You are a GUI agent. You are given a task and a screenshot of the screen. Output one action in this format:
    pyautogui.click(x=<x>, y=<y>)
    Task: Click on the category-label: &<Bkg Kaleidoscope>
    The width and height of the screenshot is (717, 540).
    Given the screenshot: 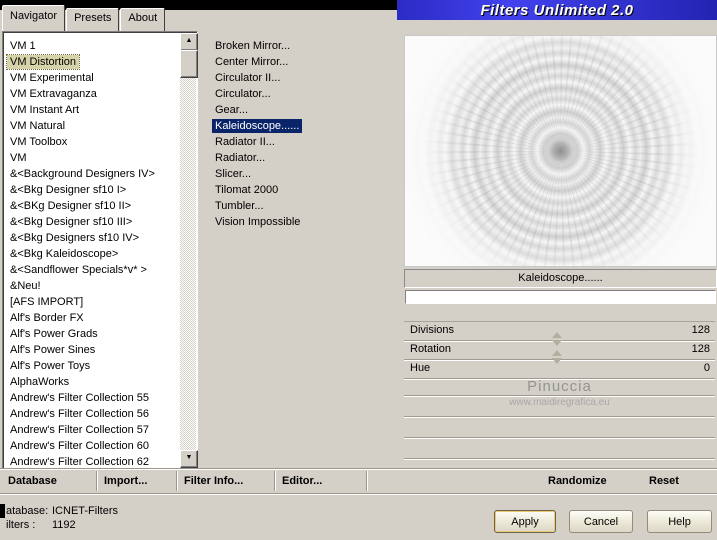 What is the action you would take?
    pyautogui.click(x=64, y=254)
    